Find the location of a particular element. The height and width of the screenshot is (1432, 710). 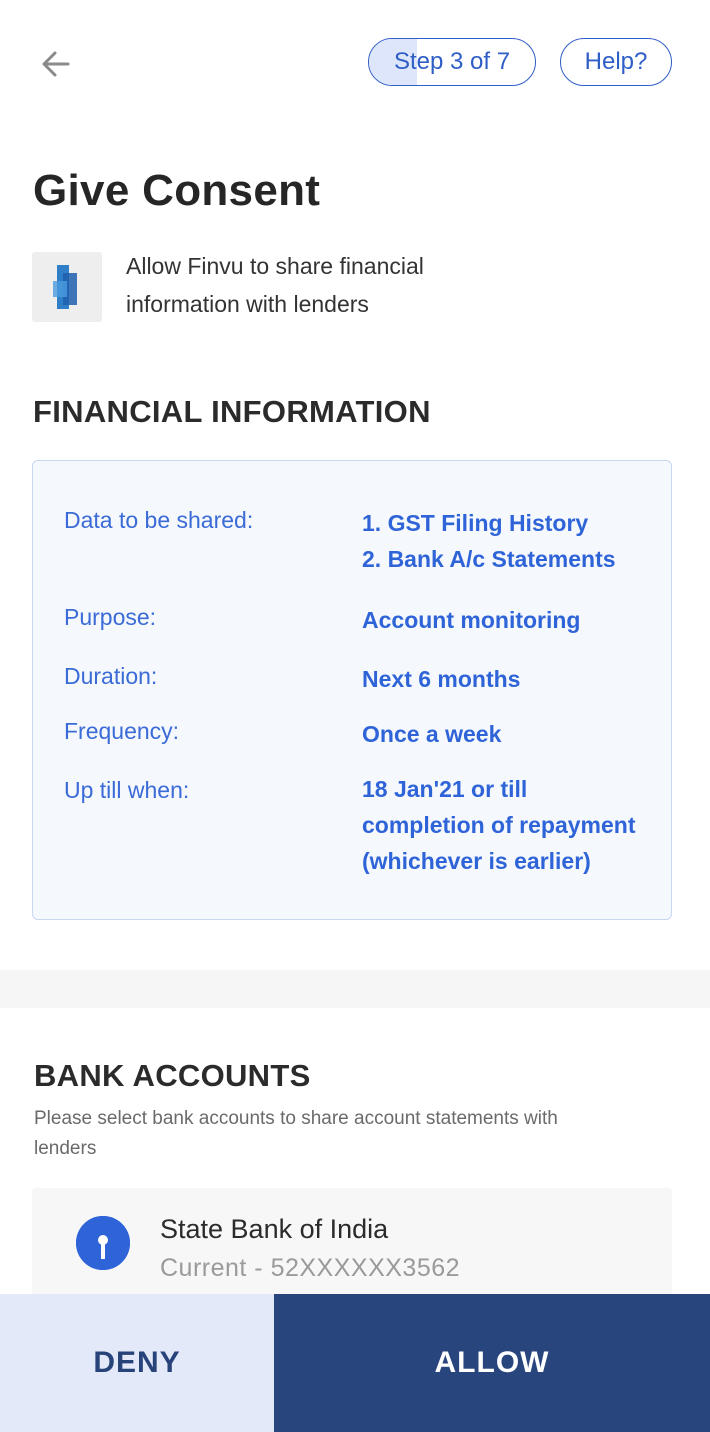

info-value-line: (whichever is earlier) is located at coordinates (476, 861).